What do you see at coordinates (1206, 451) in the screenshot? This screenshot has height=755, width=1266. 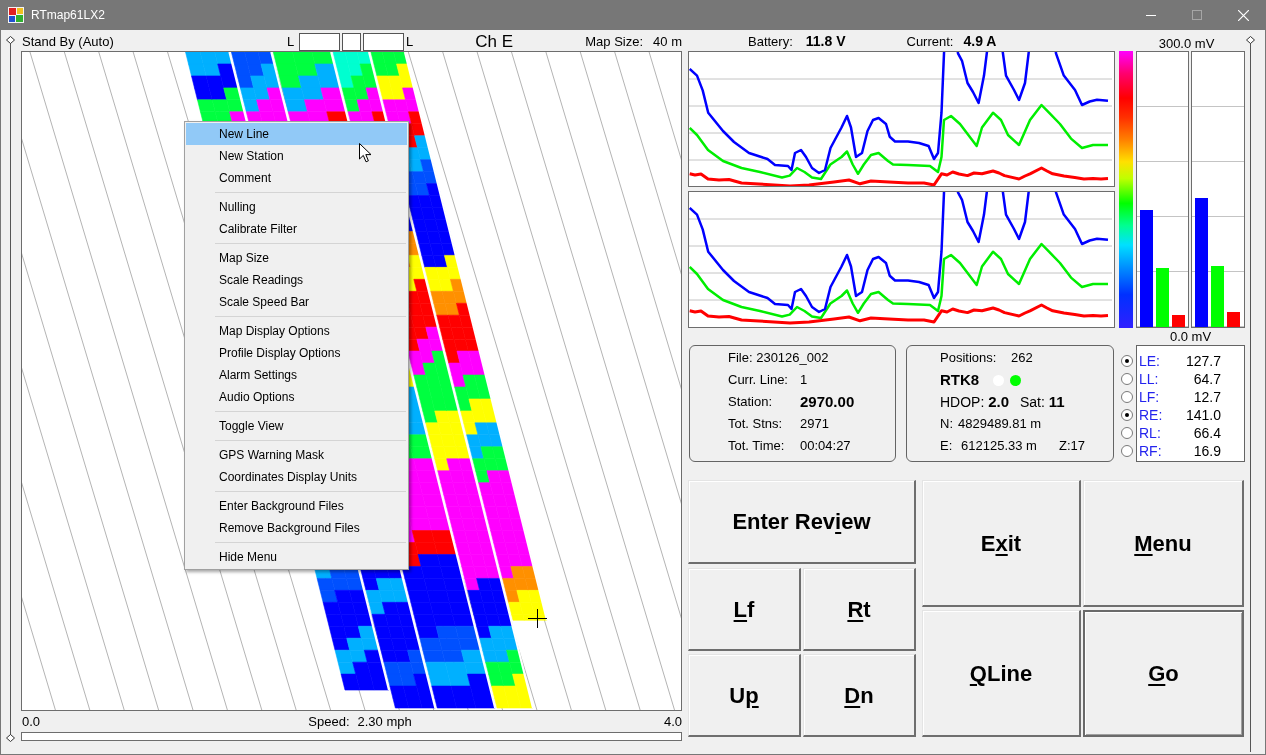 I see `channel-value: 16.9` at bounding box center [1206, 451].